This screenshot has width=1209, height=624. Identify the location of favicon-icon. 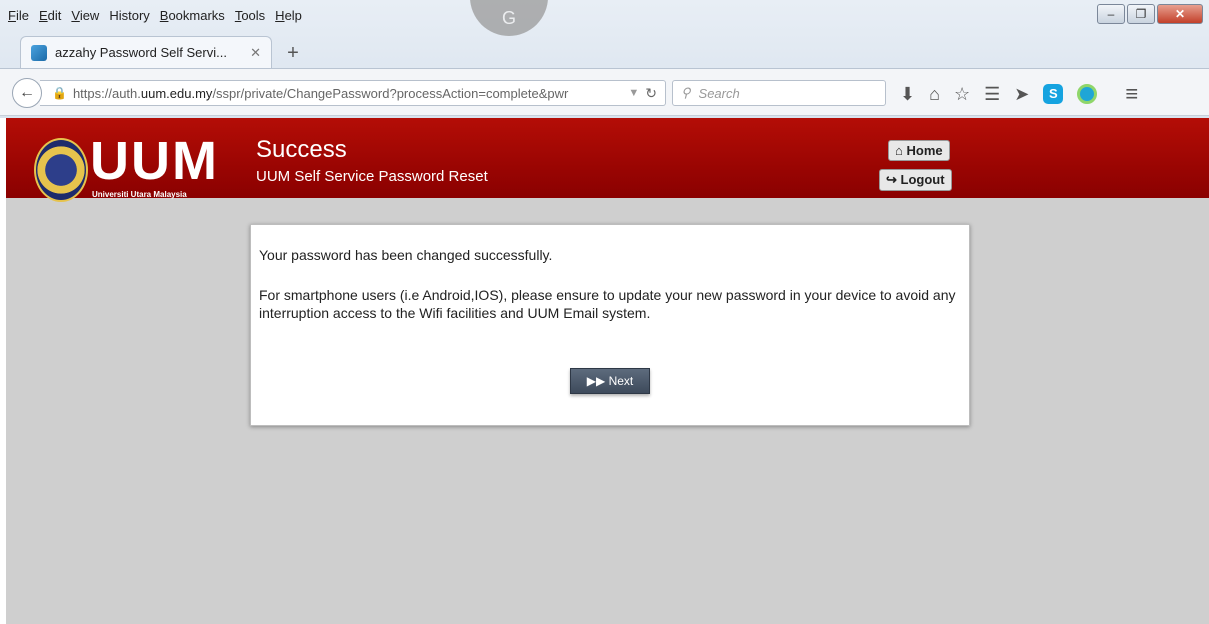
(39, 52).